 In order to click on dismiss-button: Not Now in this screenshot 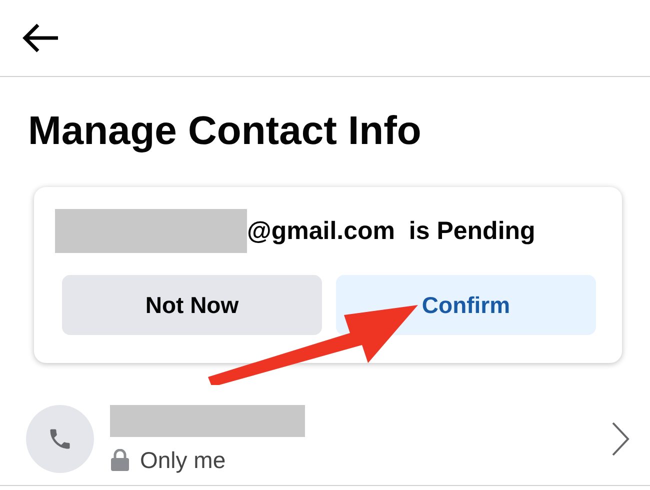, I will do `click(192, 305)`.